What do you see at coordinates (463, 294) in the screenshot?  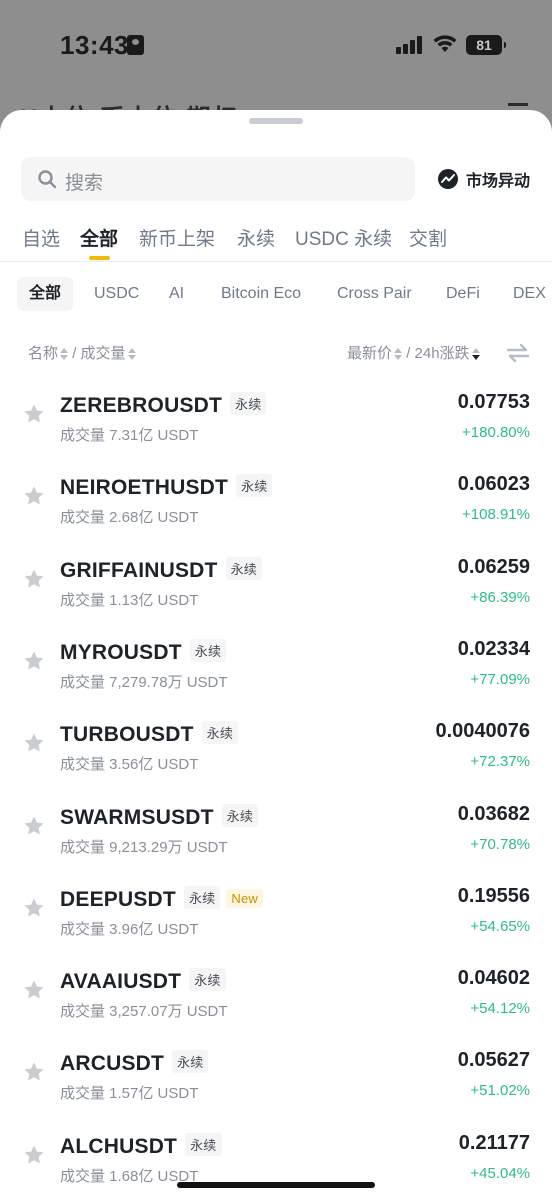 I see `chip-defi: DeFi` at bounding box center [463, 294].